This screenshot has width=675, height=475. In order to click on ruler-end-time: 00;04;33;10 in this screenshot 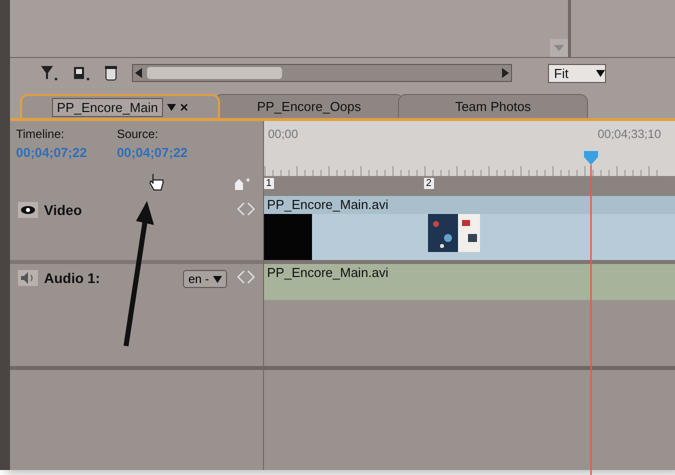, I will do `click(629, 134)`.